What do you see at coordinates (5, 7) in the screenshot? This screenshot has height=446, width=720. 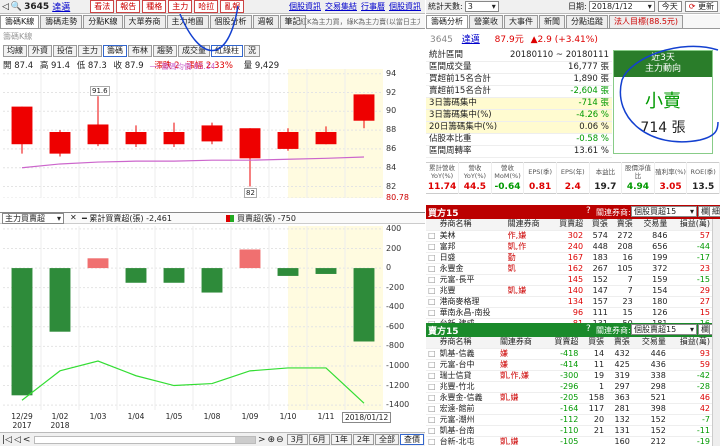 I see `back-icon: ◁` at bounding box center [5, 7].